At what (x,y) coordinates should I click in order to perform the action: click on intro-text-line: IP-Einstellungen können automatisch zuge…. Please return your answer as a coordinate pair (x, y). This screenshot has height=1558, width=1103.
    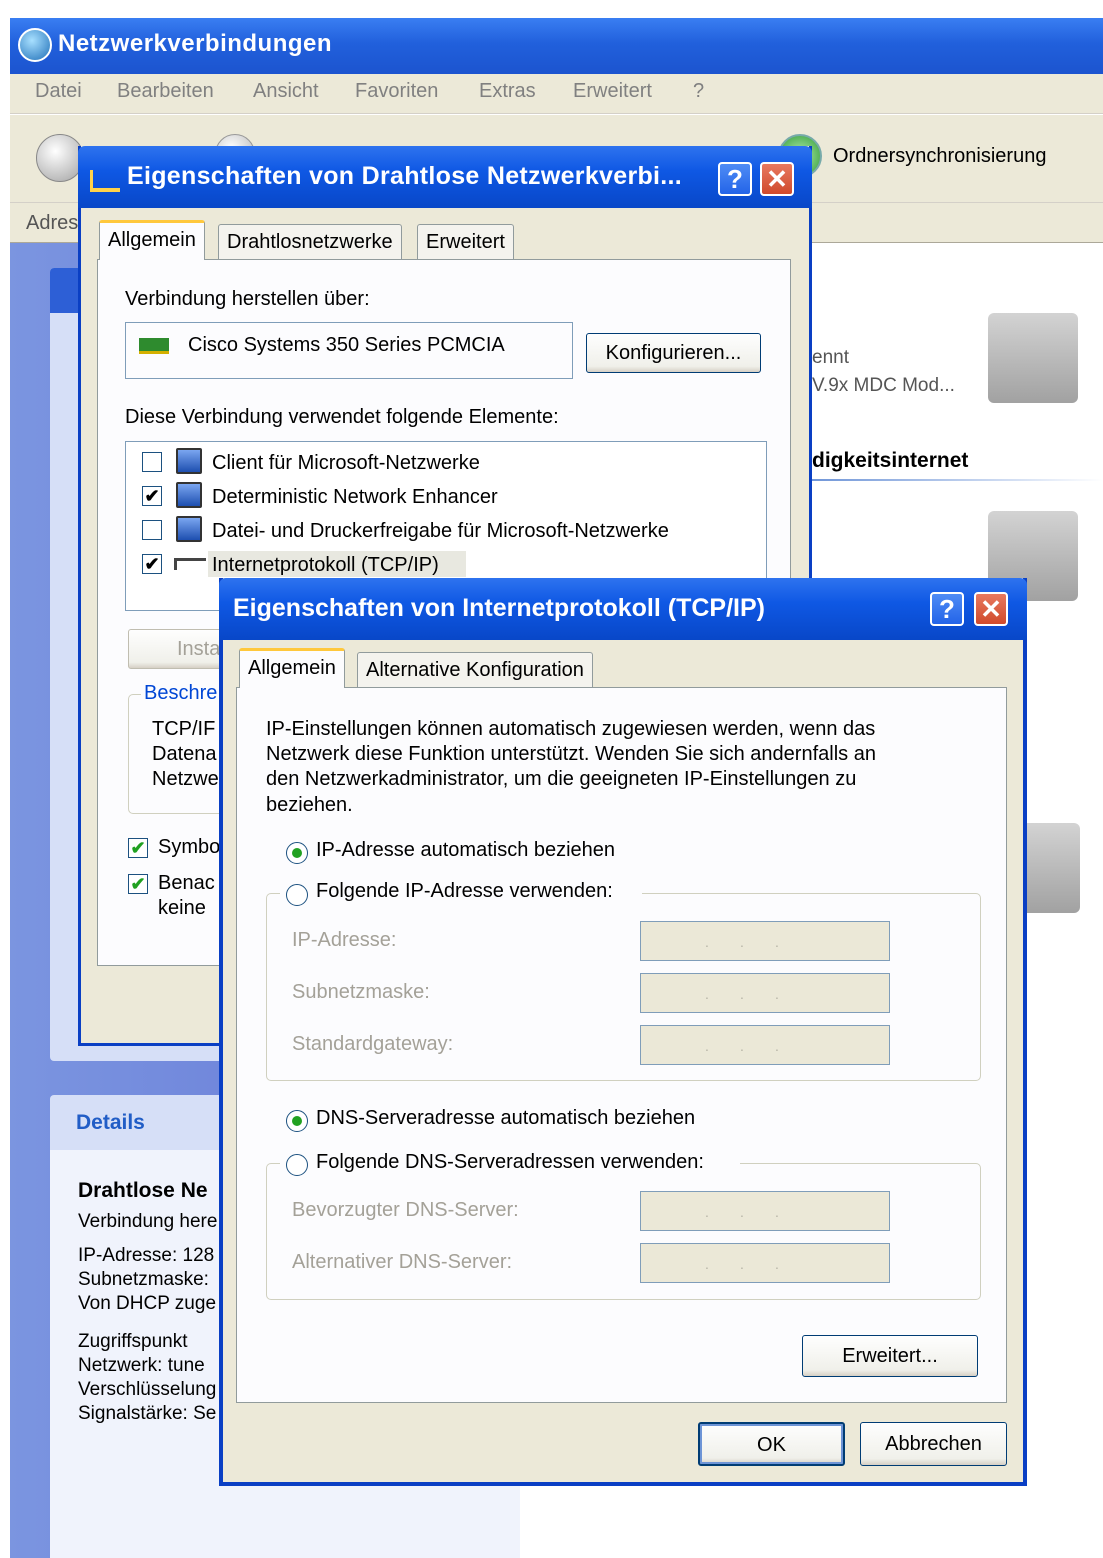
    Looking at the image, I should click on (571, 729).